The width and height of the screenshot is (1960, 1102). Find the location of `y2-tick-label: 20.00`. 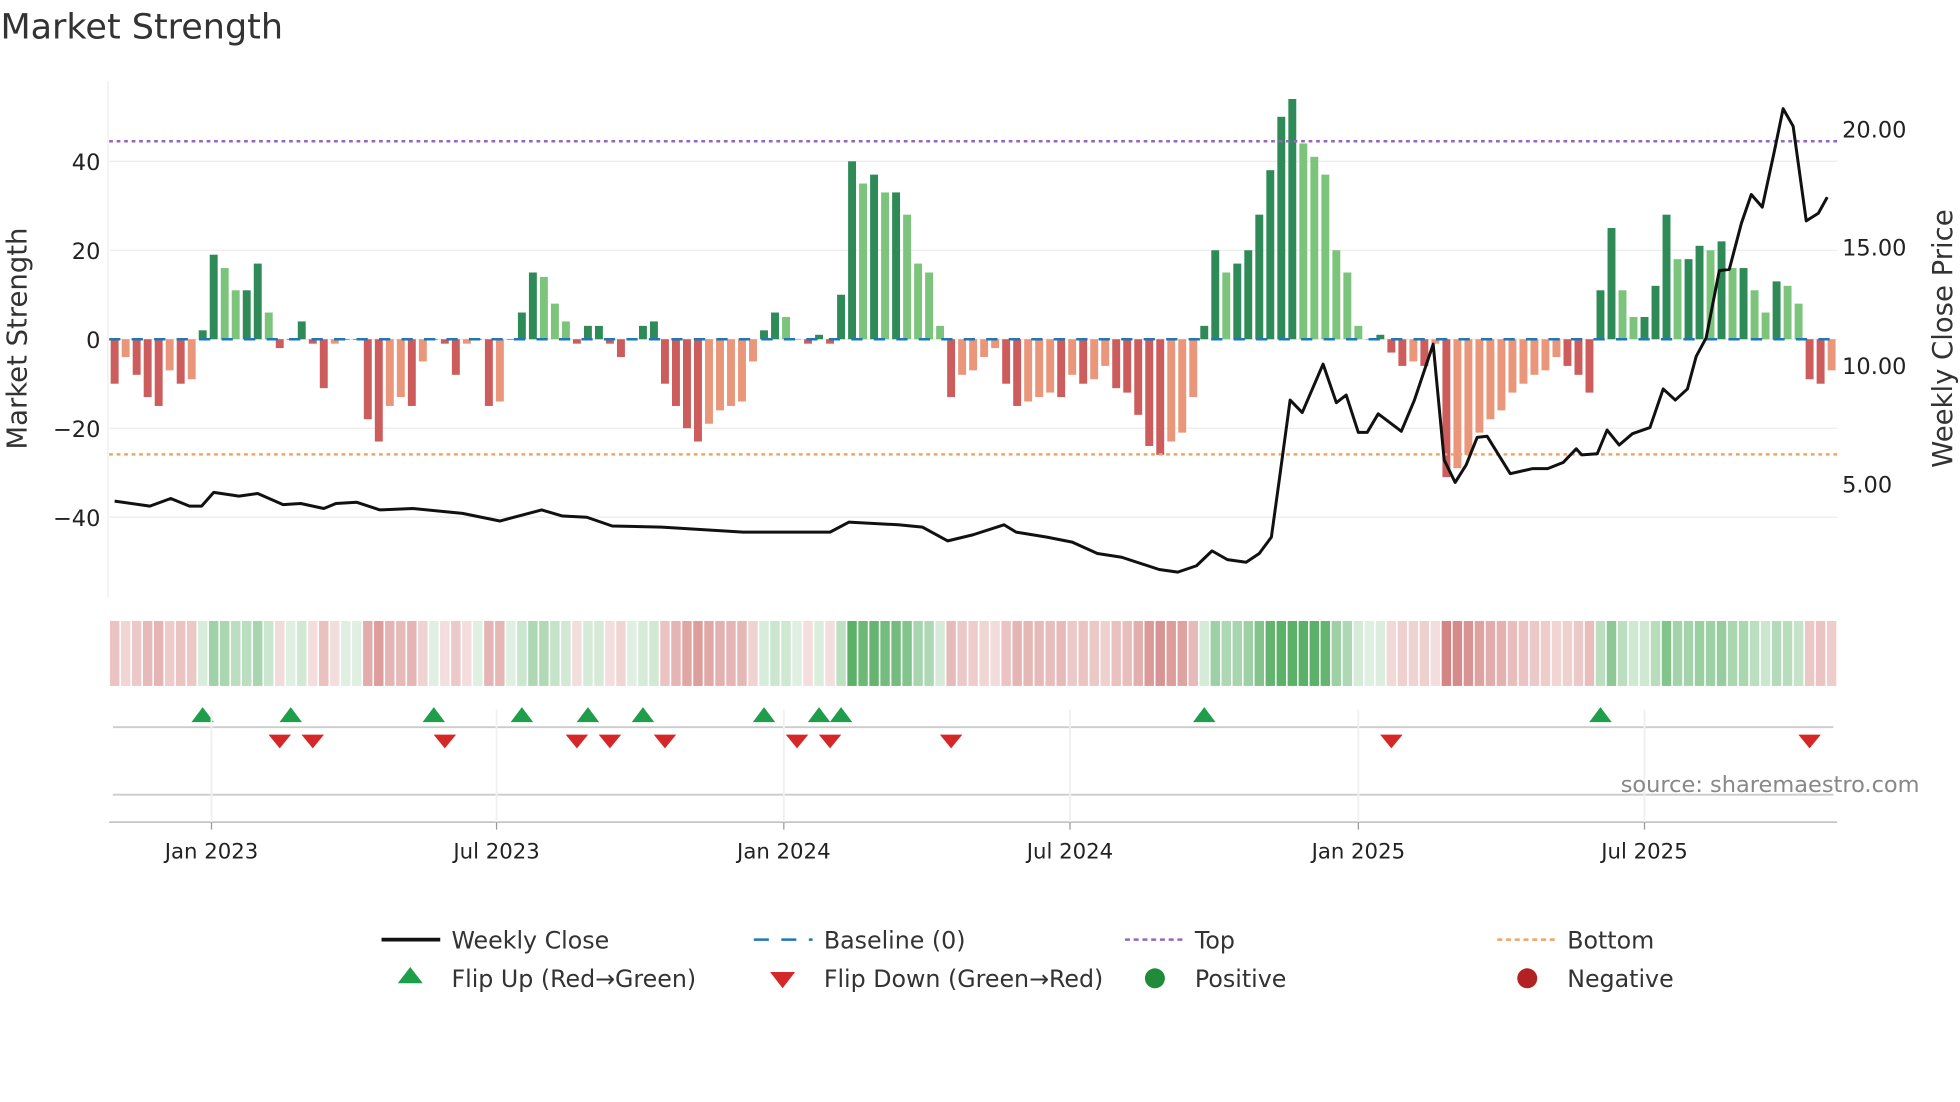

y2-tick-label: 20.00 is located at coordinates (1874, 130).